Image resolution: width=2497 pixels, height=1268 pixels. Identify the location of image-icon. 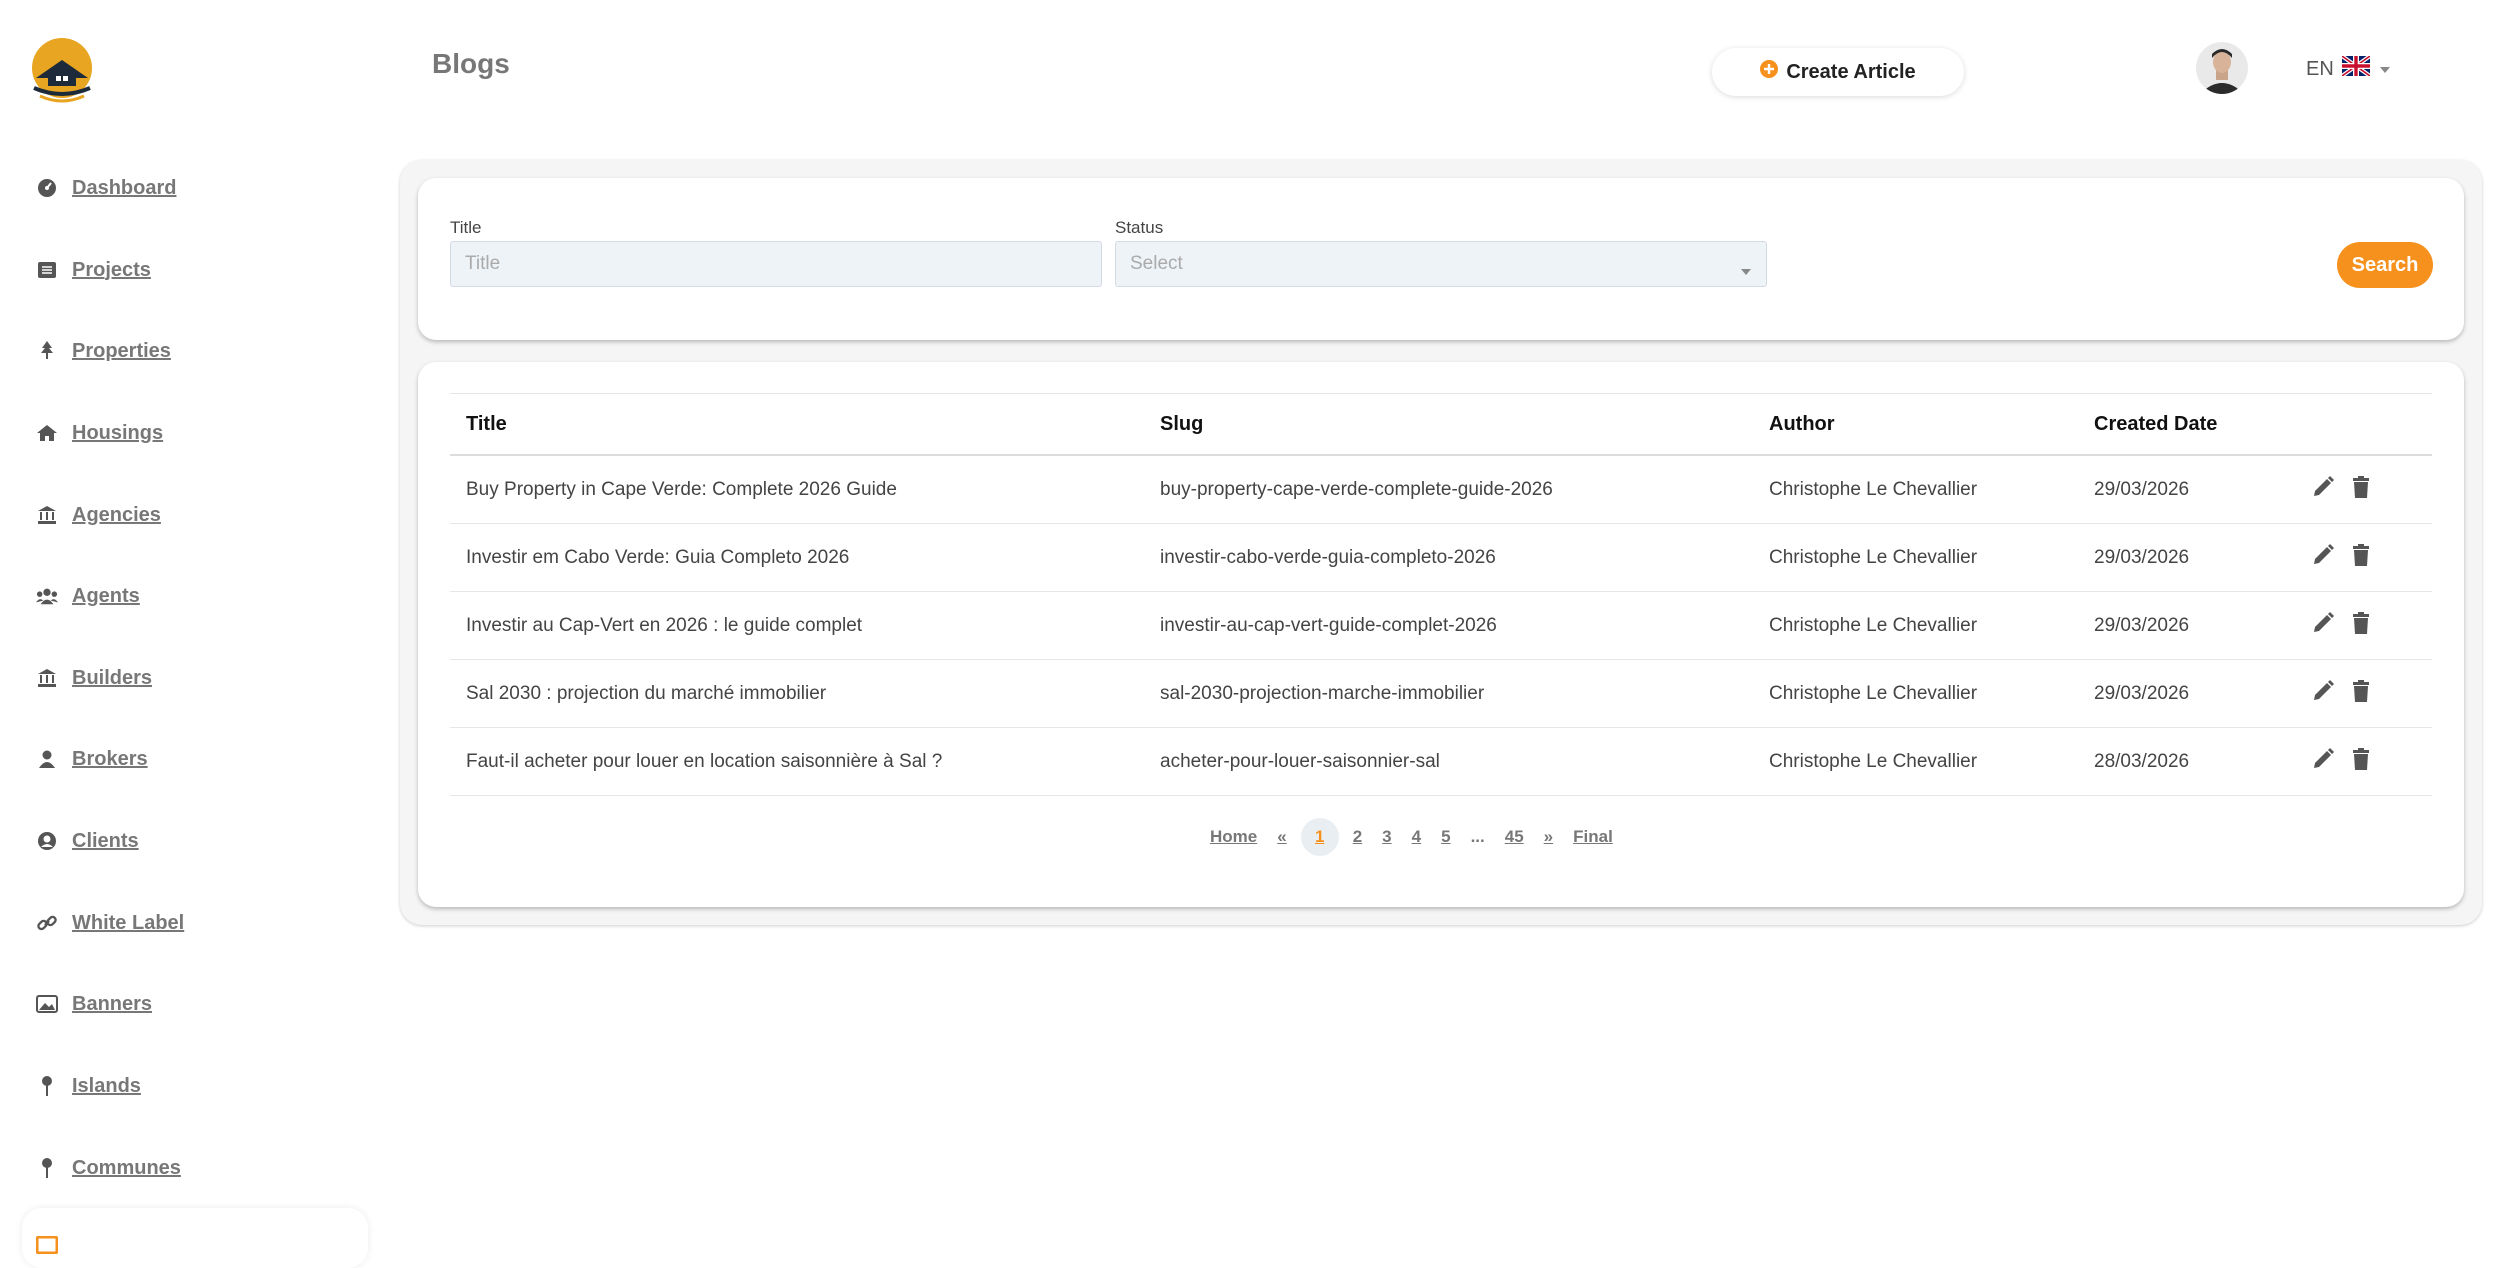
(47, 1004).